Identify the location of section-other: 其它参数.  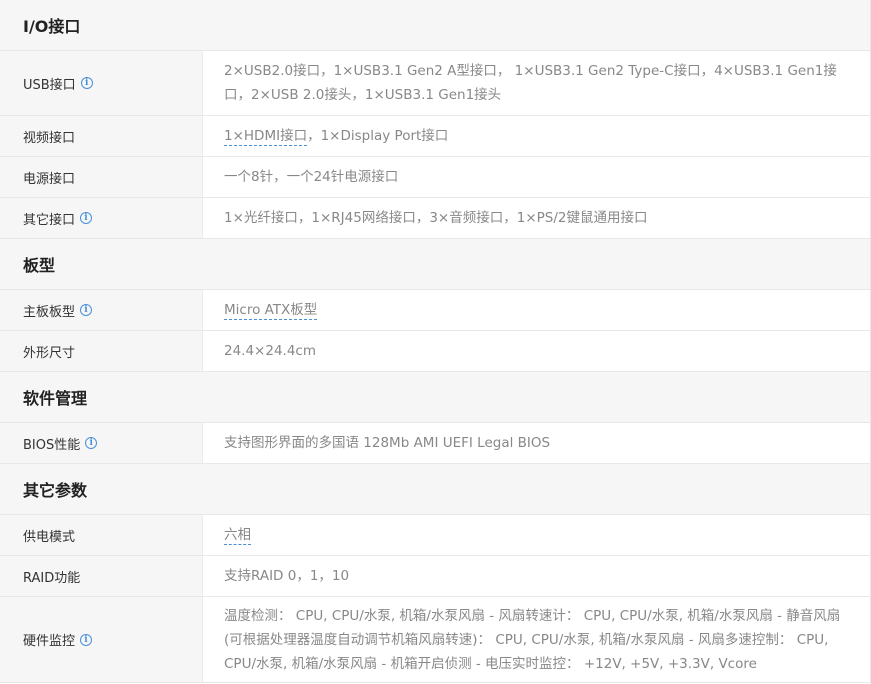
(435, 489).